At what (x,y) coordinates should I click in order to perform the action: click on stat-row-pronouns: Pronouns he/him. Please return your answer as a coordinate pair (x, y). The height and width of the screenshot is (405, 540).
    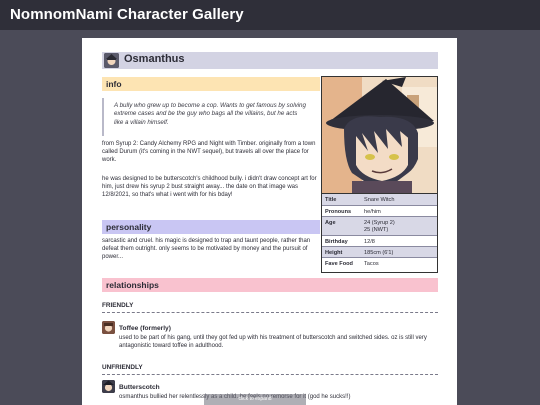
    Looking at the image, I should click on (379, 210).